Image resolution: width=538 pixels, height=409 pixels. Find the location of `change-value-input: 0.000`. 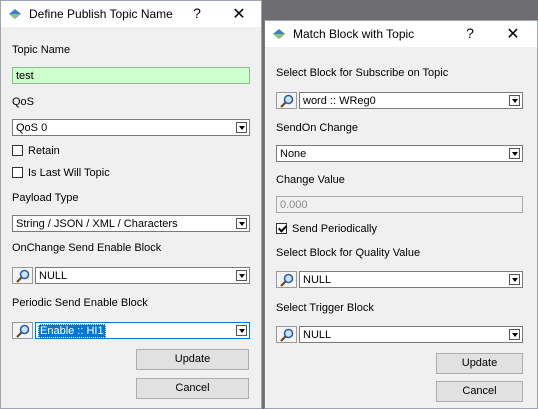

change-value-input: 0.000 is located at coordinates (399, 204).